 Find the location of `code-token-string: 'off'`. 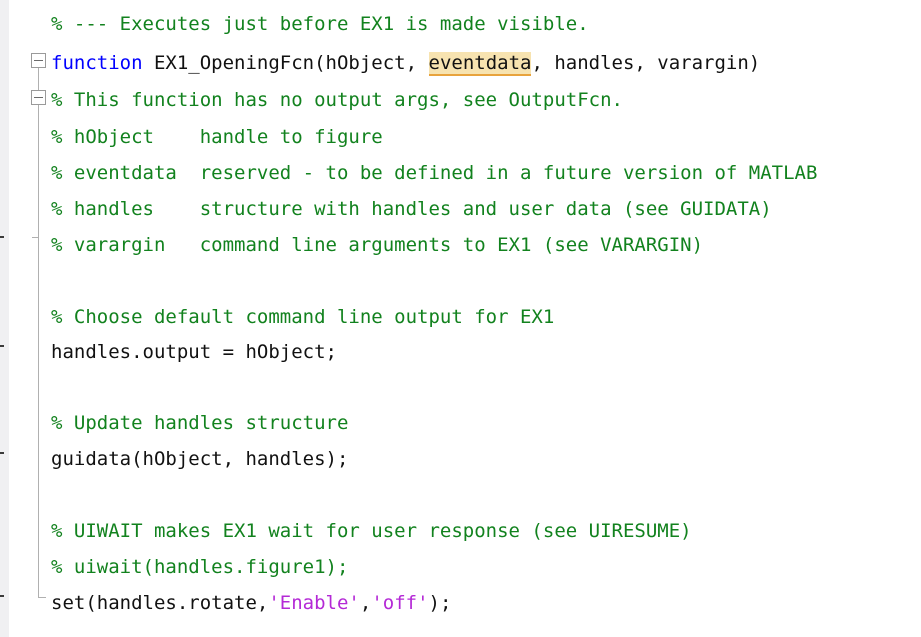

code-token-string: 'off' is located at coordinates (400, 603).